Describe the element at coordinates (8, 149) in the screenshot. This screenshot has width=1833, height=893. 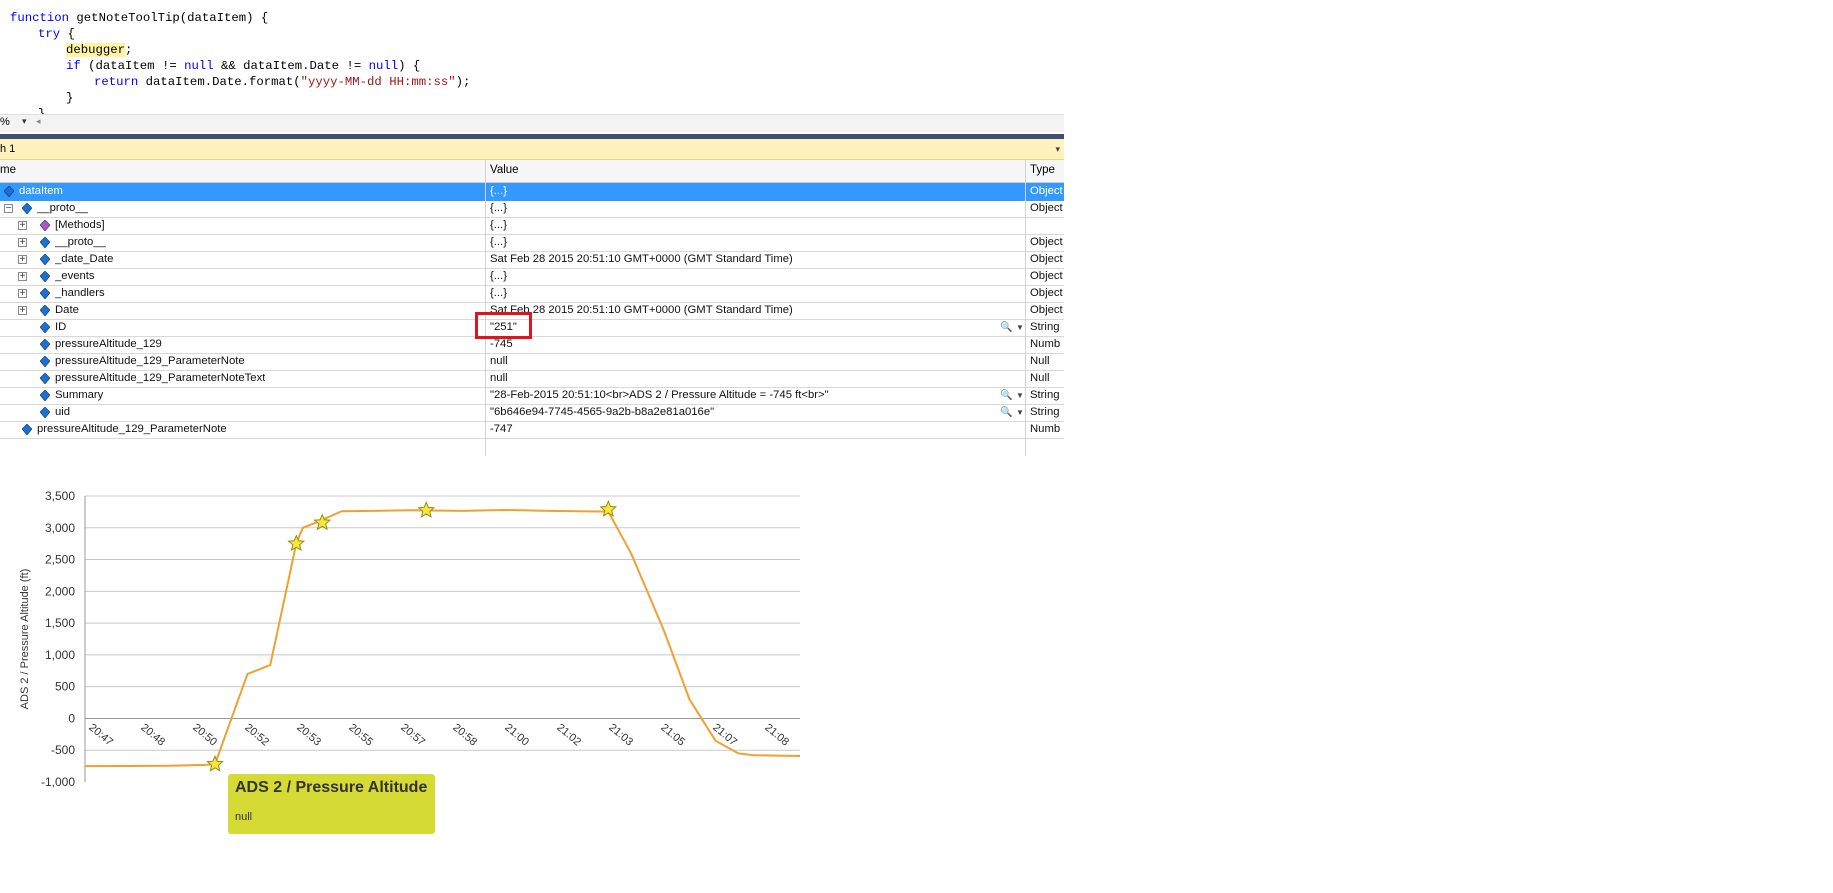
I see `watch-window-title: h 1` at that location.